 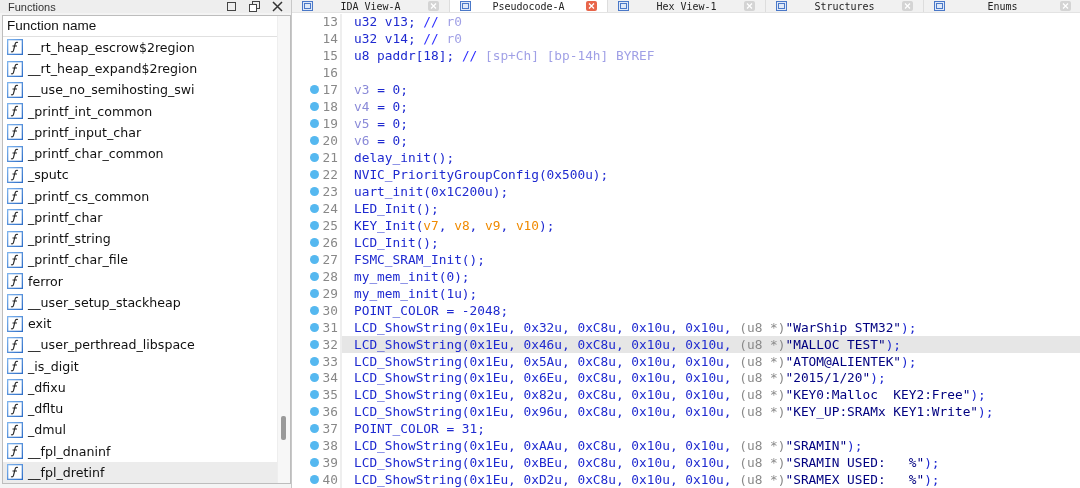 I want to click on function-name: _printf_string, so click(x=69, y=239).